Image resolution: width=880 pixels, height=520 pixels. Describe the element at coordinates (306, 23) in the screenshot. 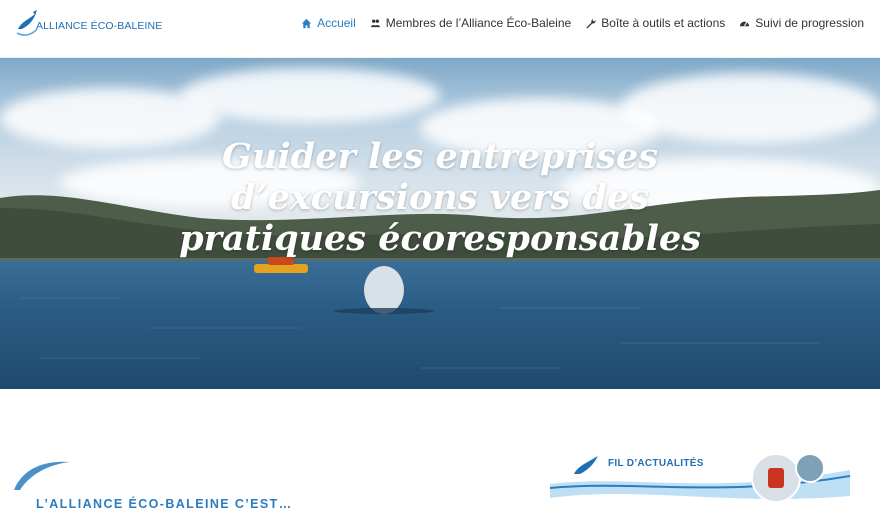

I see `home-icon` at that location.